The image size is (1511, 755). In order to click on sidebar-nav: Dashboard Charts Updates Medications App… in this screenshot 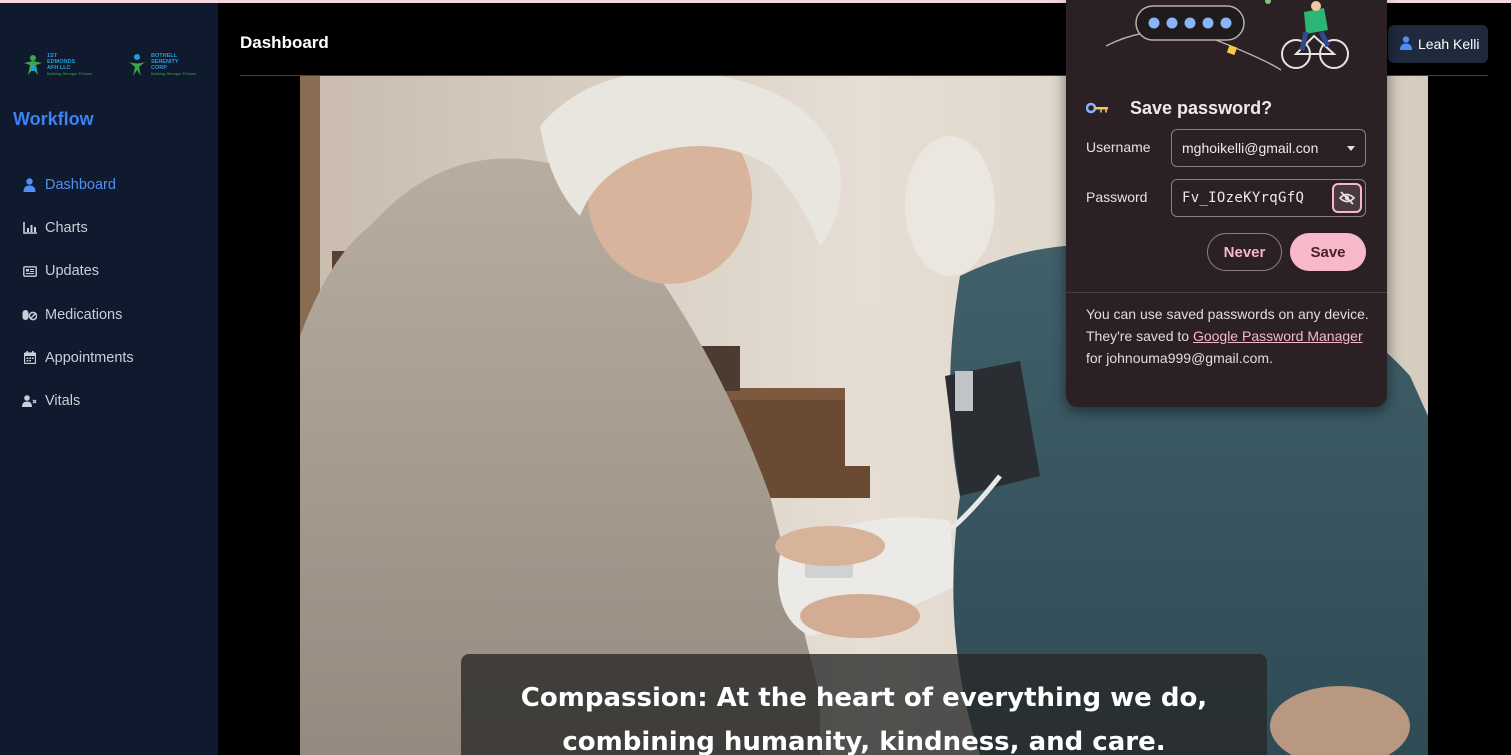, I will do `click(117, 293)`.